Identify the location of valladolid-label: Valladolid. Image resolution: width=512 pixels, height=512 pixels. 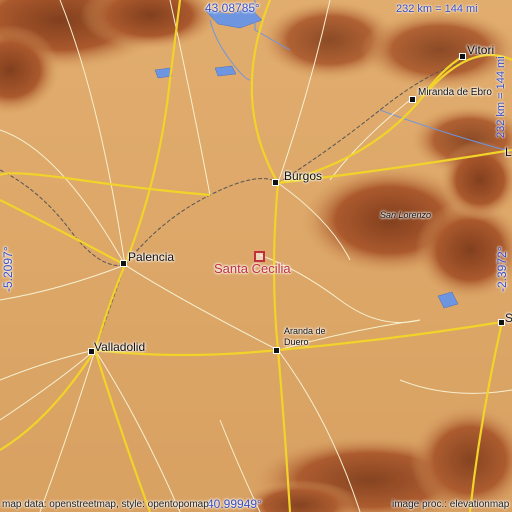
(119, 347).